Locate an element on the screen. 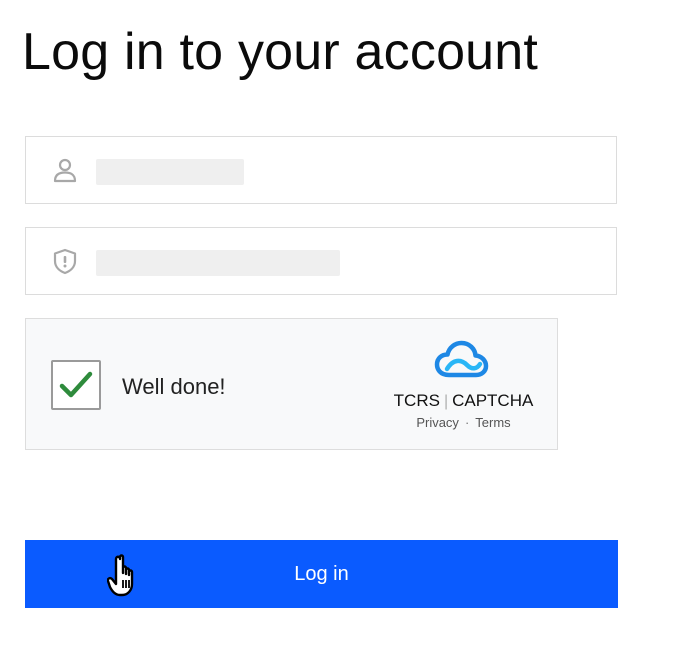  checkmark-icon is located at coordinates (76, 384).